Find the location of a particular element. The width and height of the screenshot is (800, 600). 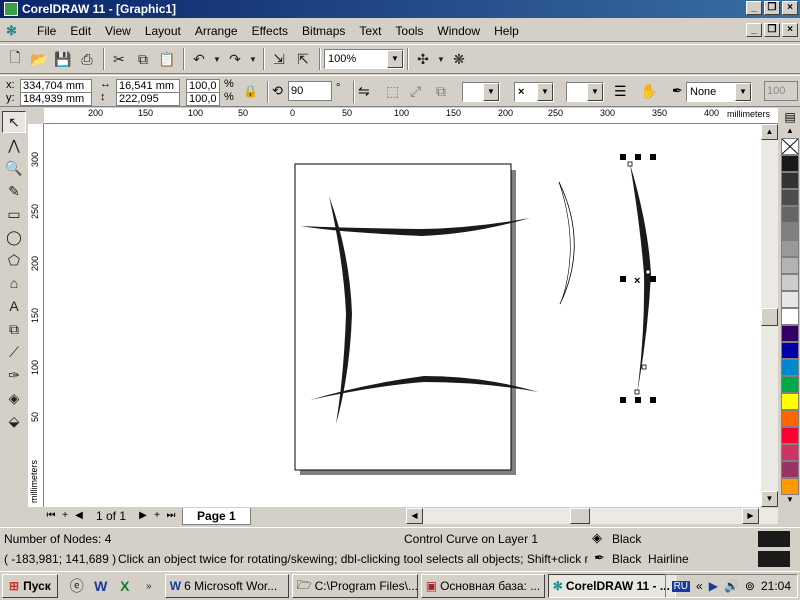

menu-bitmaps: Bitmaps is located at coordinates (323, 31).